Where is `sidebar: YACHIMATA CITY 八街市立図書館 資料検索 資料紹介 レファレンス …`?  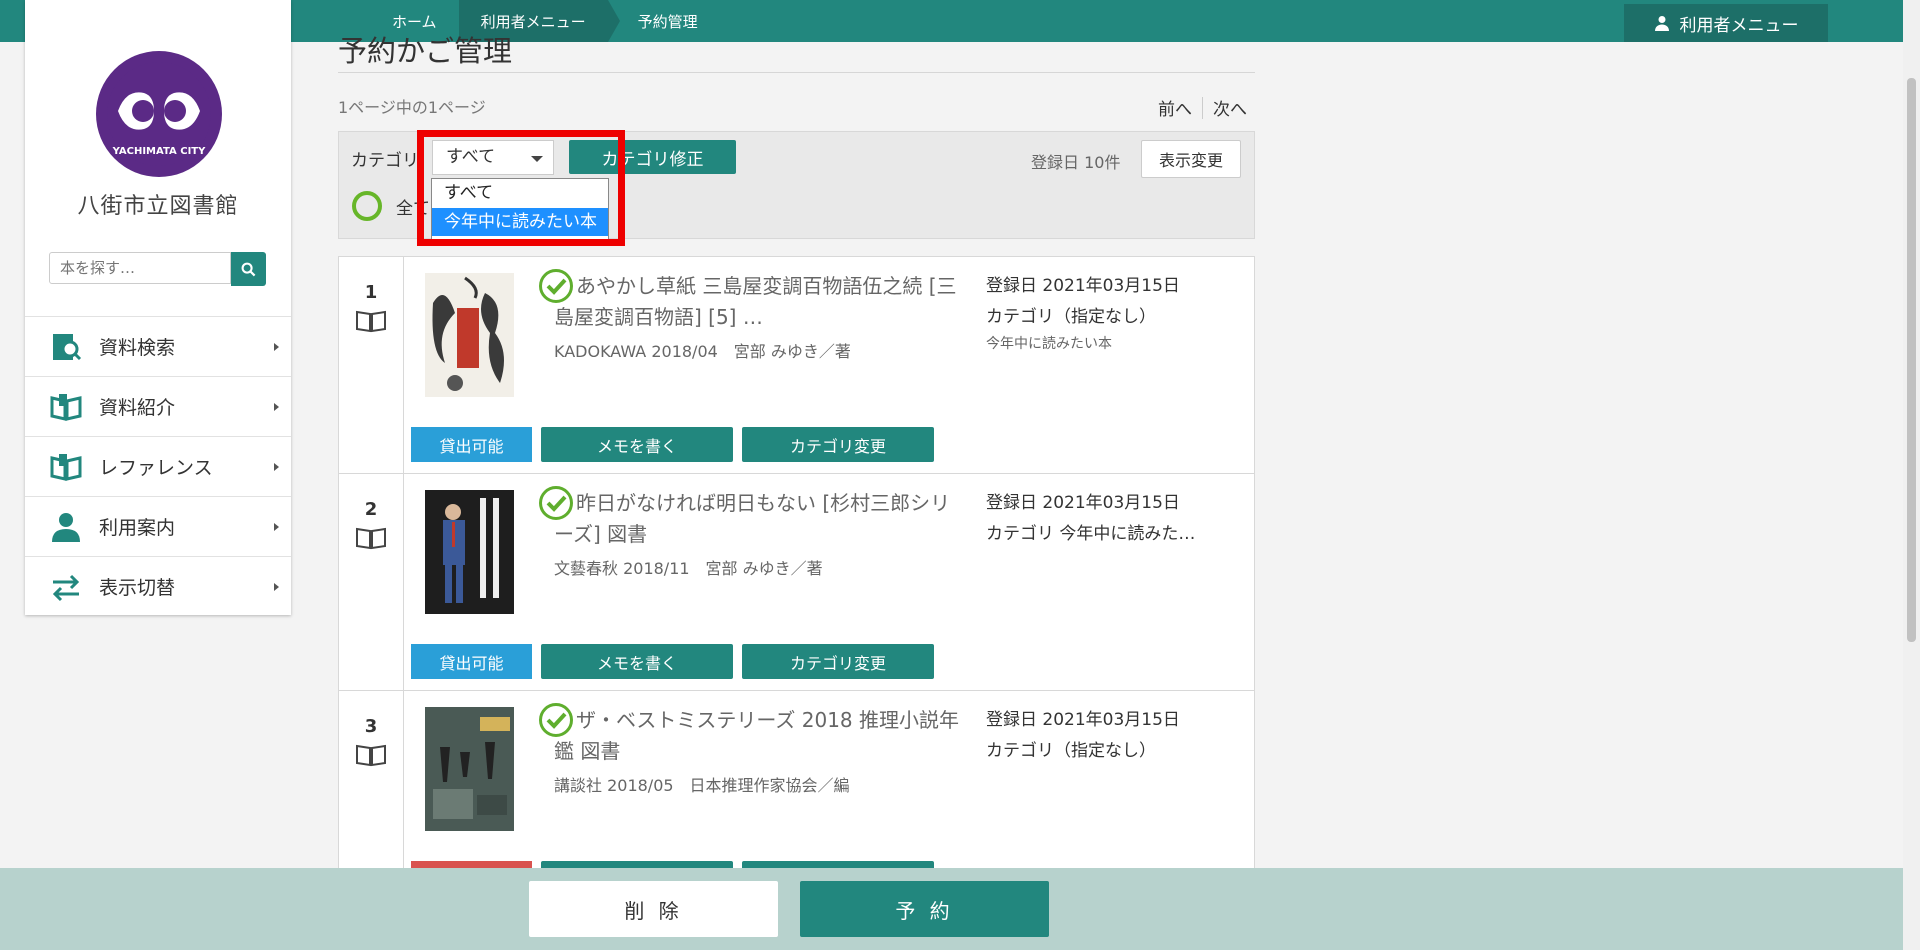 sidebar: YACHIMATA CITY 八街市立図書館 資料検索 資料紹介 レファレンス … is located at coordinates (158, 307).